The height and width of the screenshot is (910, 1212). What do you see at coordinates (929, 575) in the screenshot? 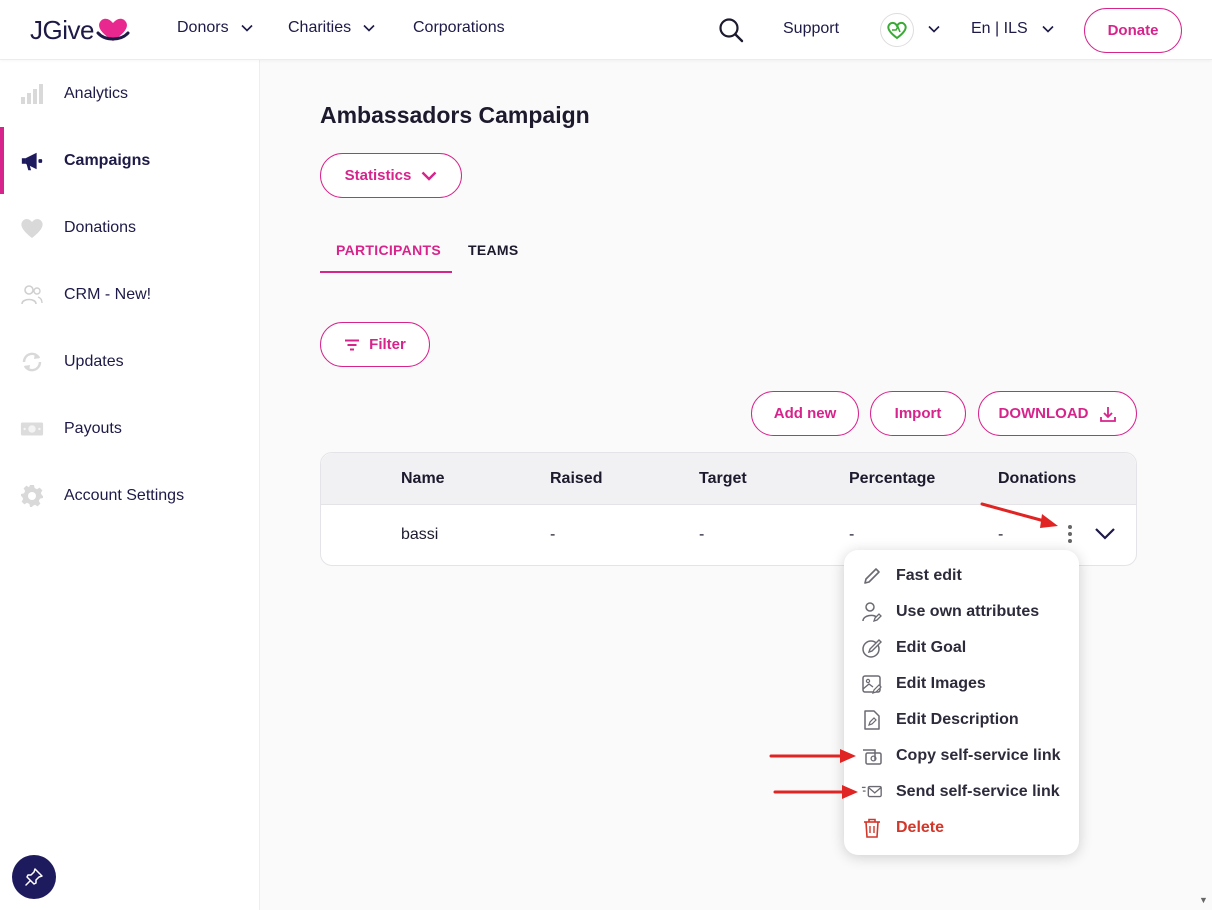
I see `menu-item-label: Fast edit` at bounding box center [929, 575].